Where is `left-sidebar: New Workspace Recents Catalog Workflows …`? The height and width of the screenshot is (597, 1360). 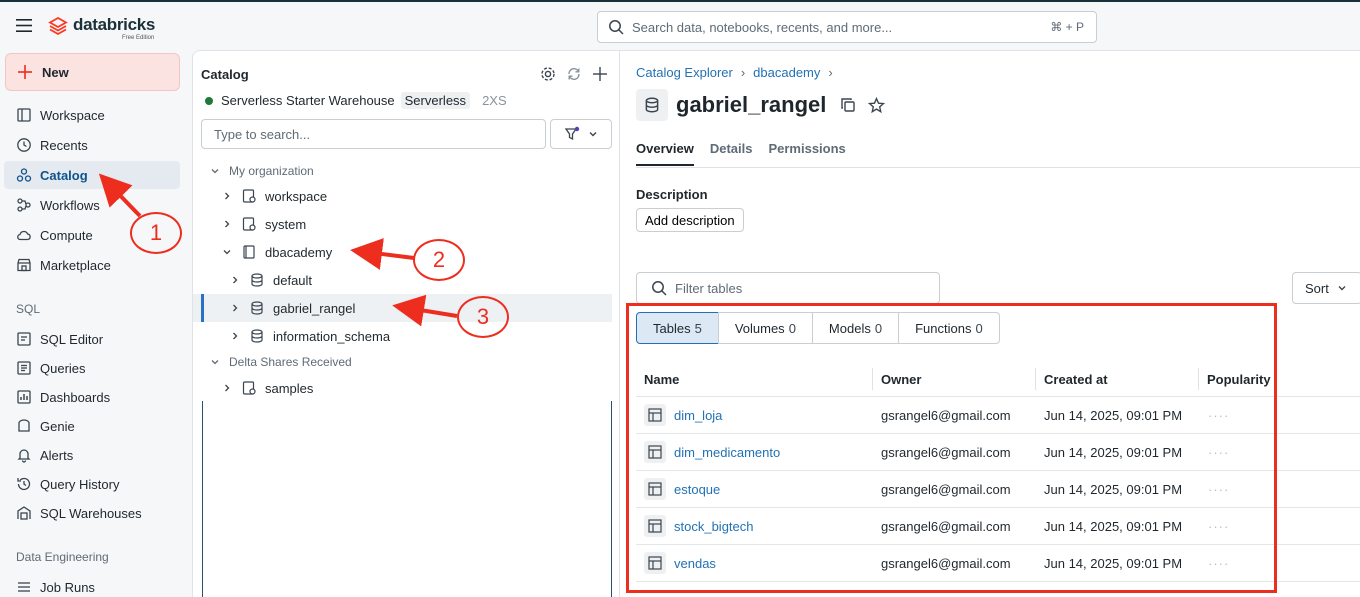
left-sidebar: New Workspace Recents Catalog Workflows … is located at coordinates (96, 323).